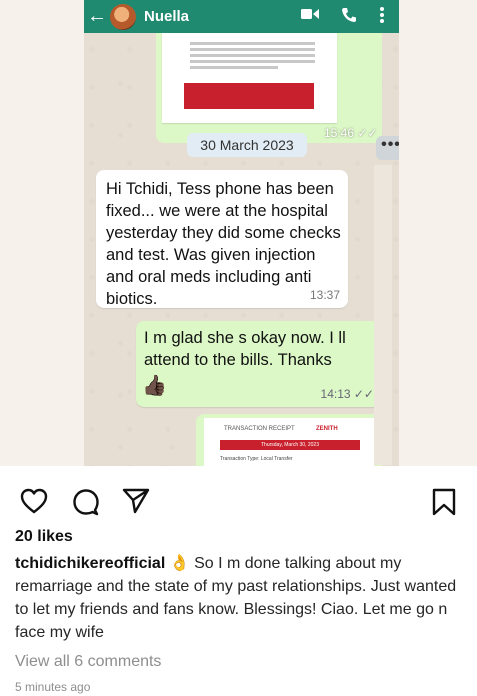 The width and height of the screenshot is (477, 696). I want to click on phone-icon, so click(349, 15).